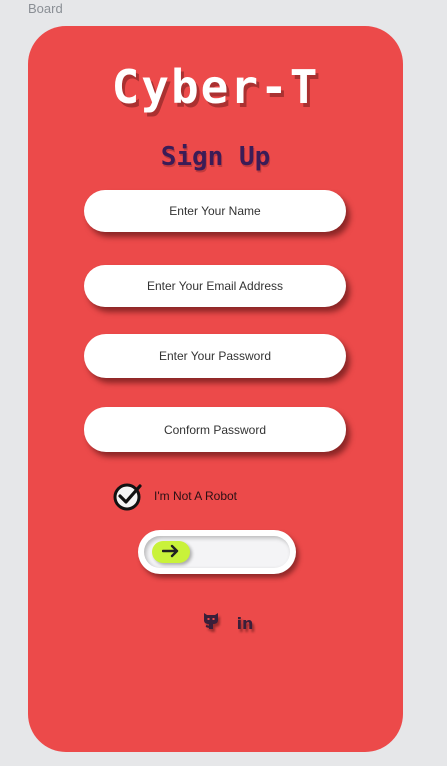 This screenshot has height=766, width=447. I want to click on arrow-right-icon, so click(170, 552).